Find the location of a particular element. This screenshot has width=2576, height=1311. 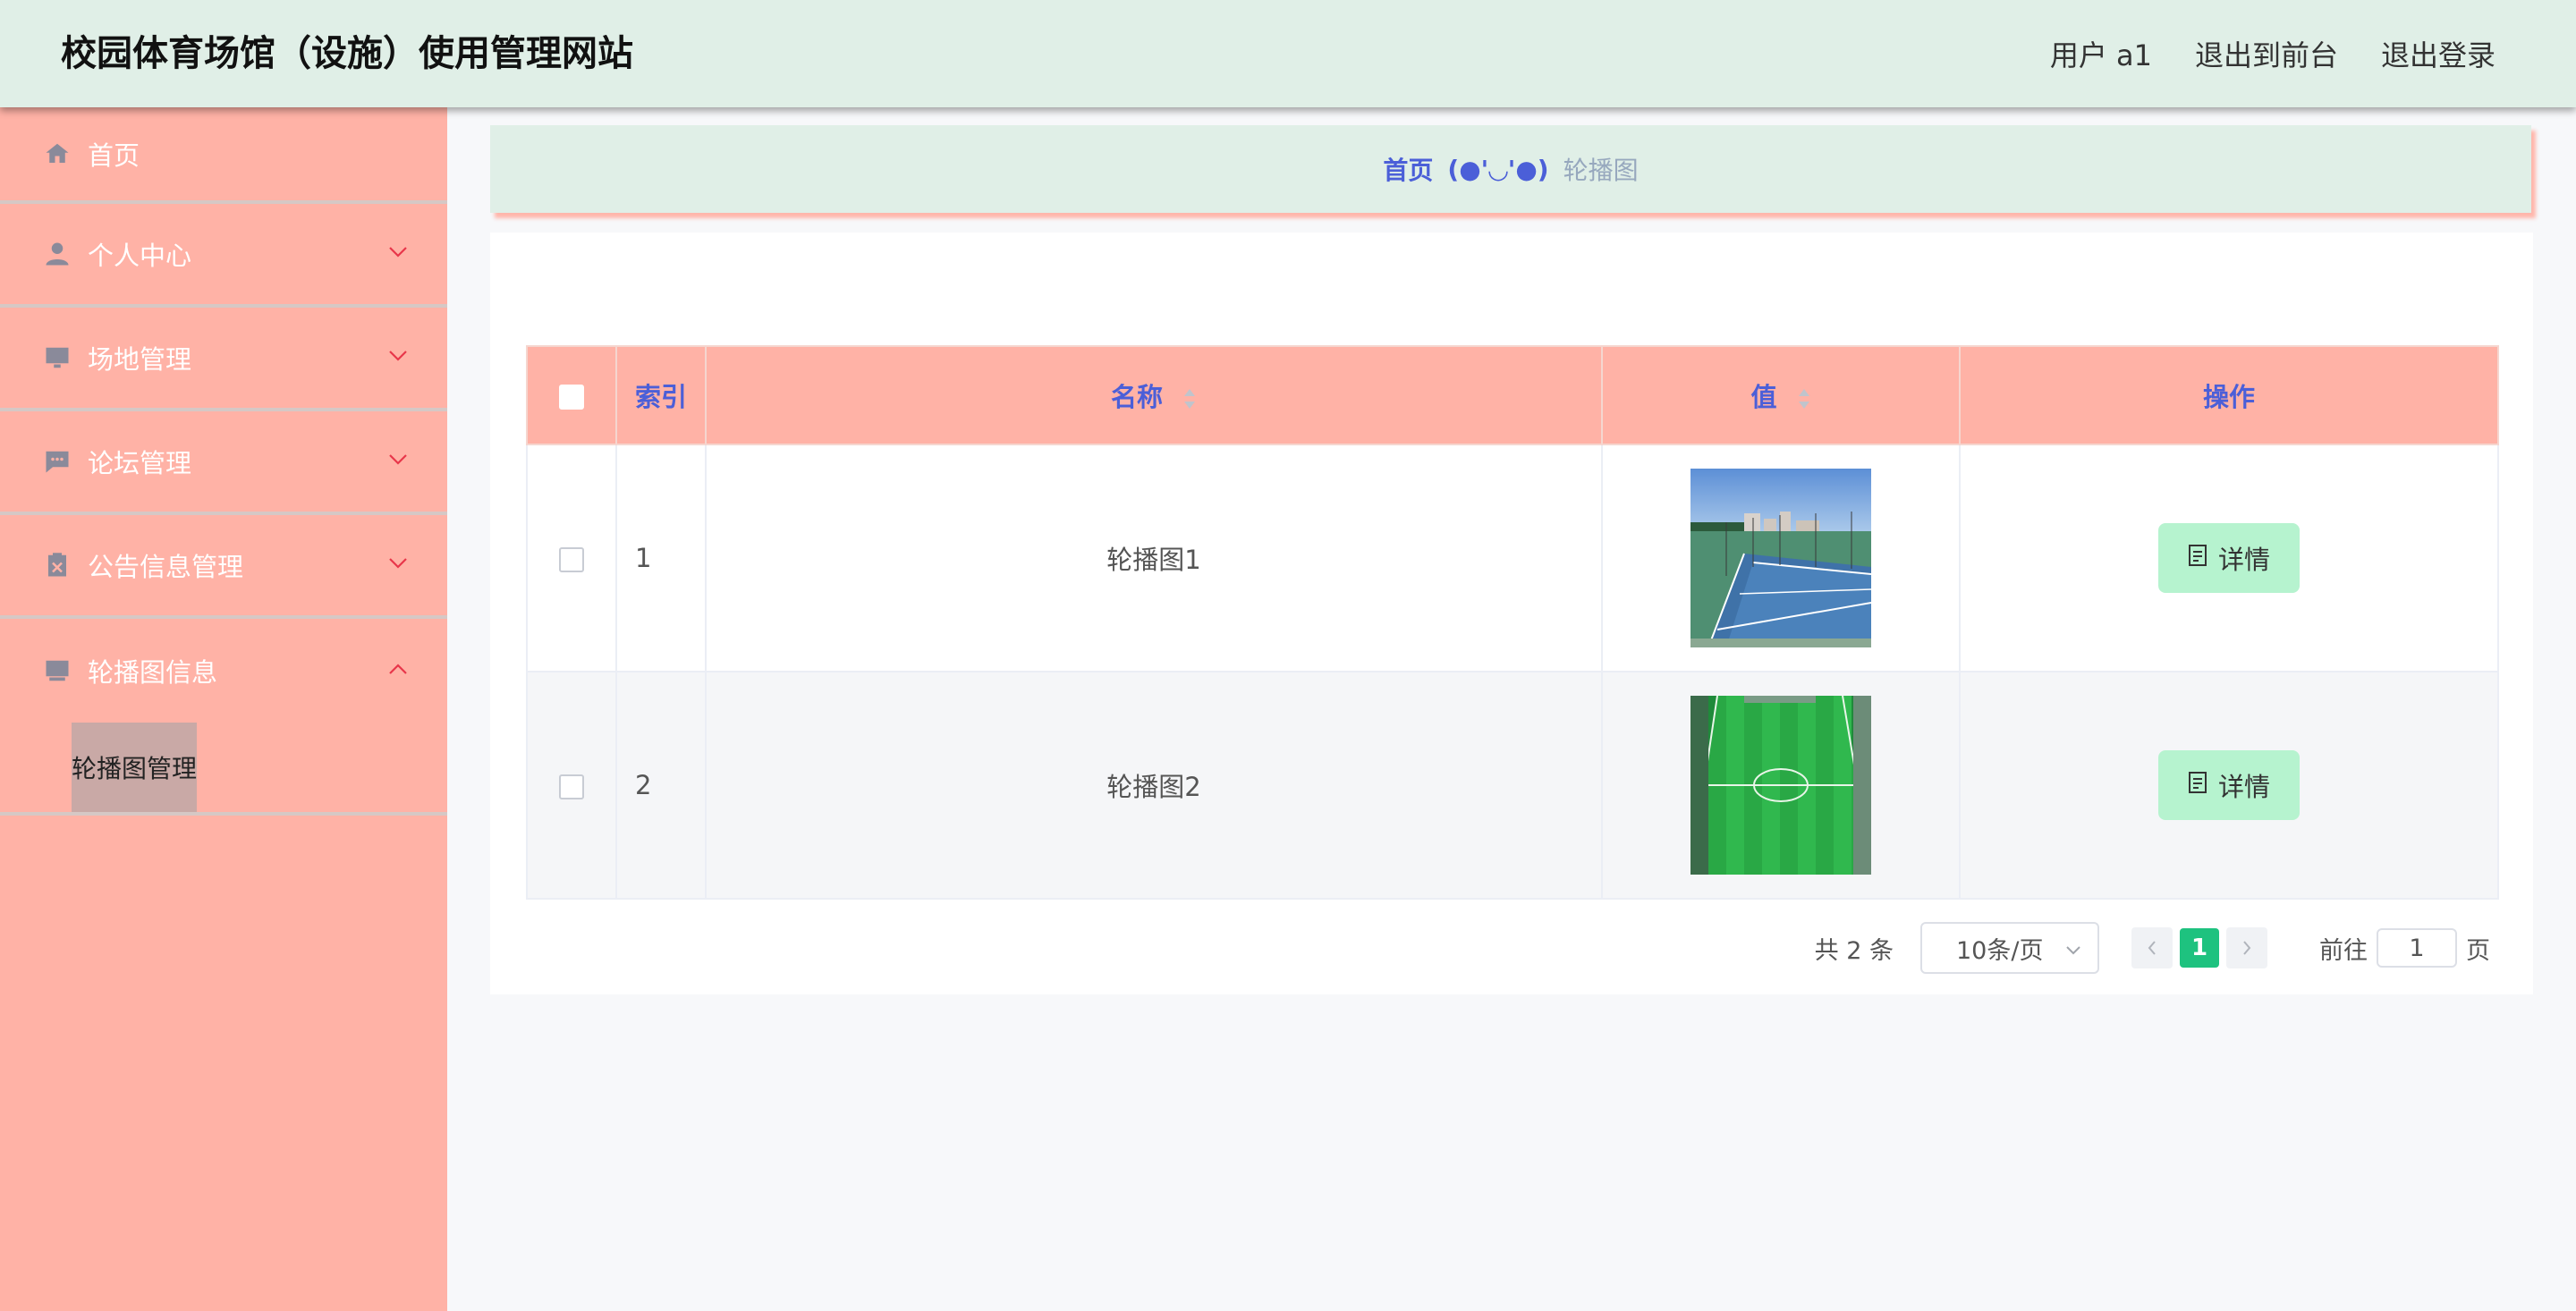

sidebar-item-label: 轮播图信息 is located at coordinates (153, 672).